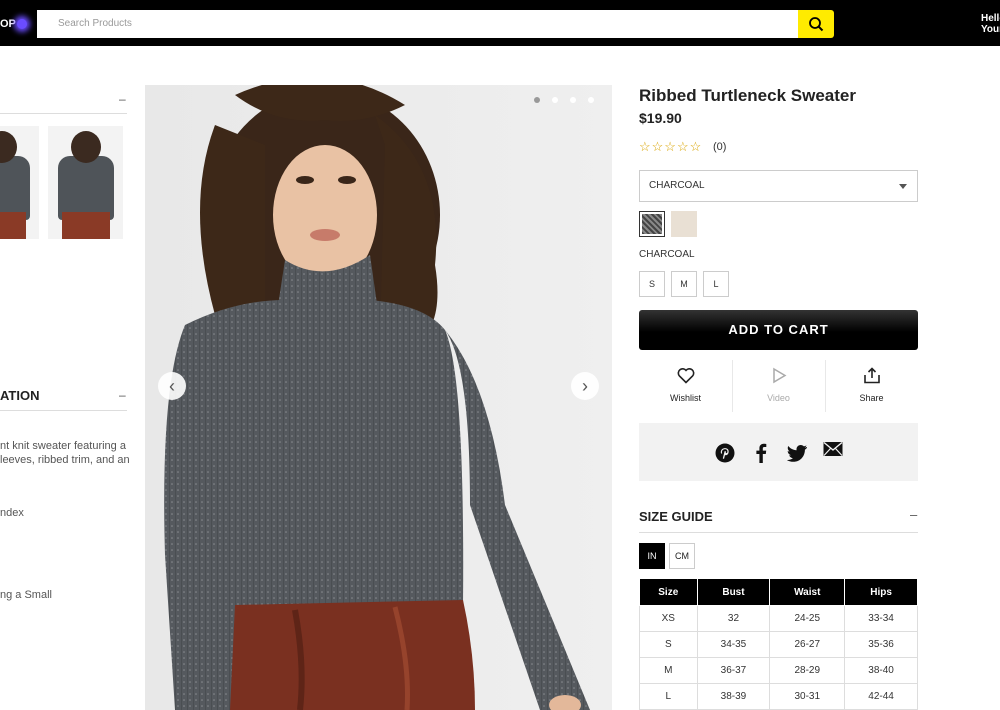  I want to click on search-button, so click(816, 24).